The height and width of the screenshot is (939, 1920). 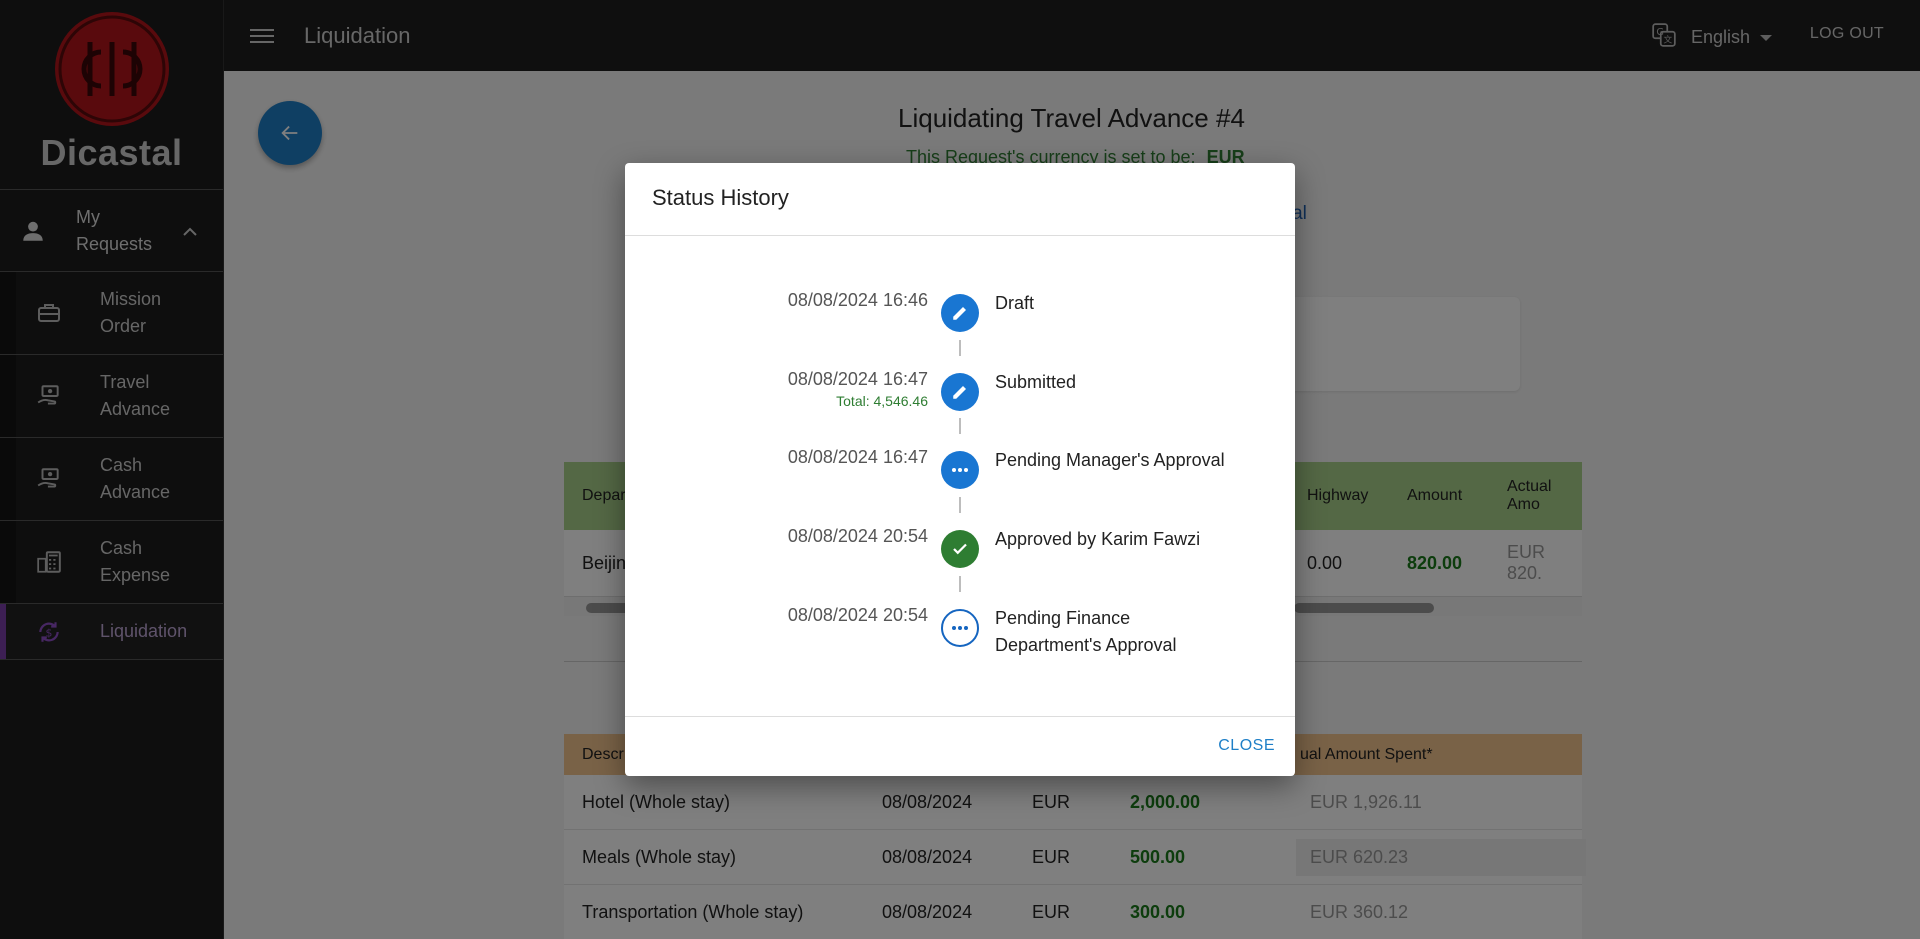 What do you see at coordinates (1246, 746) in the screenshot?
I see `close-button: CLOSE` at bounding box center [1246, 746].